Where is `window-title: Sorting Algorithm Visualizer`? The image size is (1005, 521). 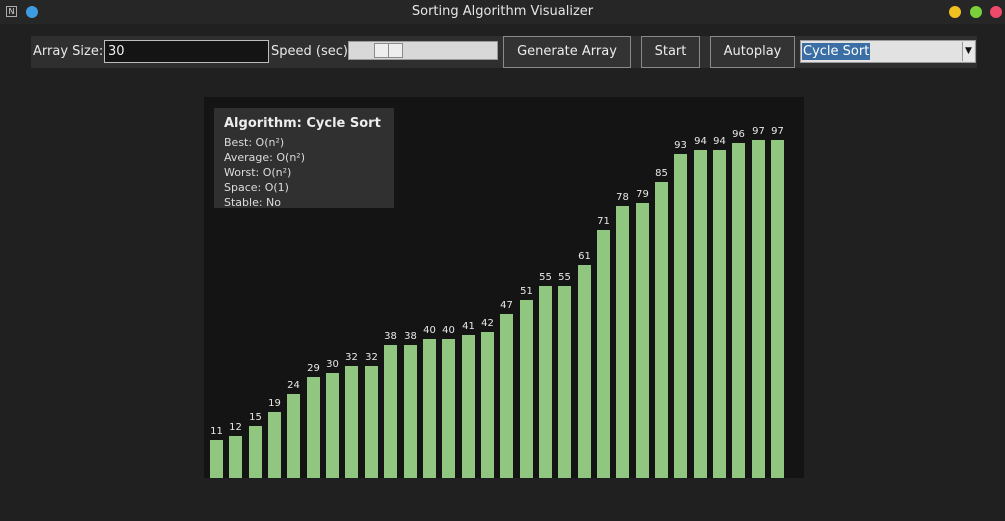
window-title: Sorting Algorithm Visualizer is located at coordinates (502, 11).